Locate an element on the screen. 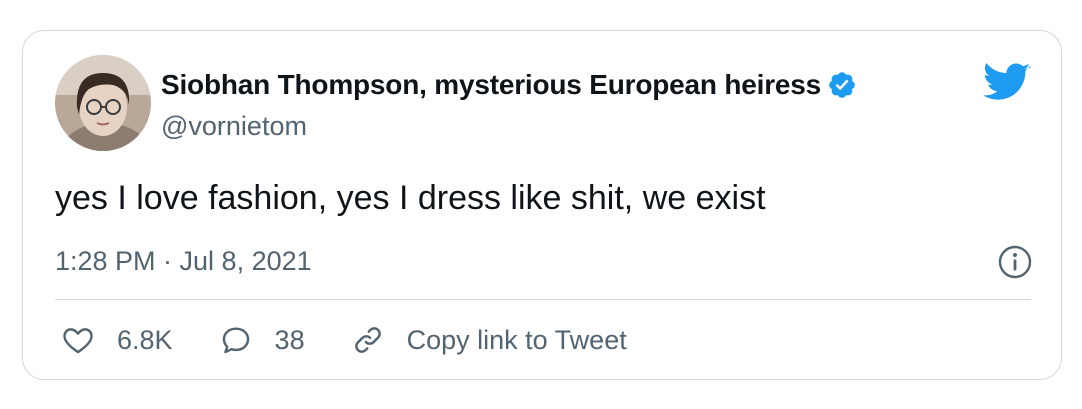 This screenshot has height=409, width=1082. author-handle: @vornietom is located at coordinates (234, 126).